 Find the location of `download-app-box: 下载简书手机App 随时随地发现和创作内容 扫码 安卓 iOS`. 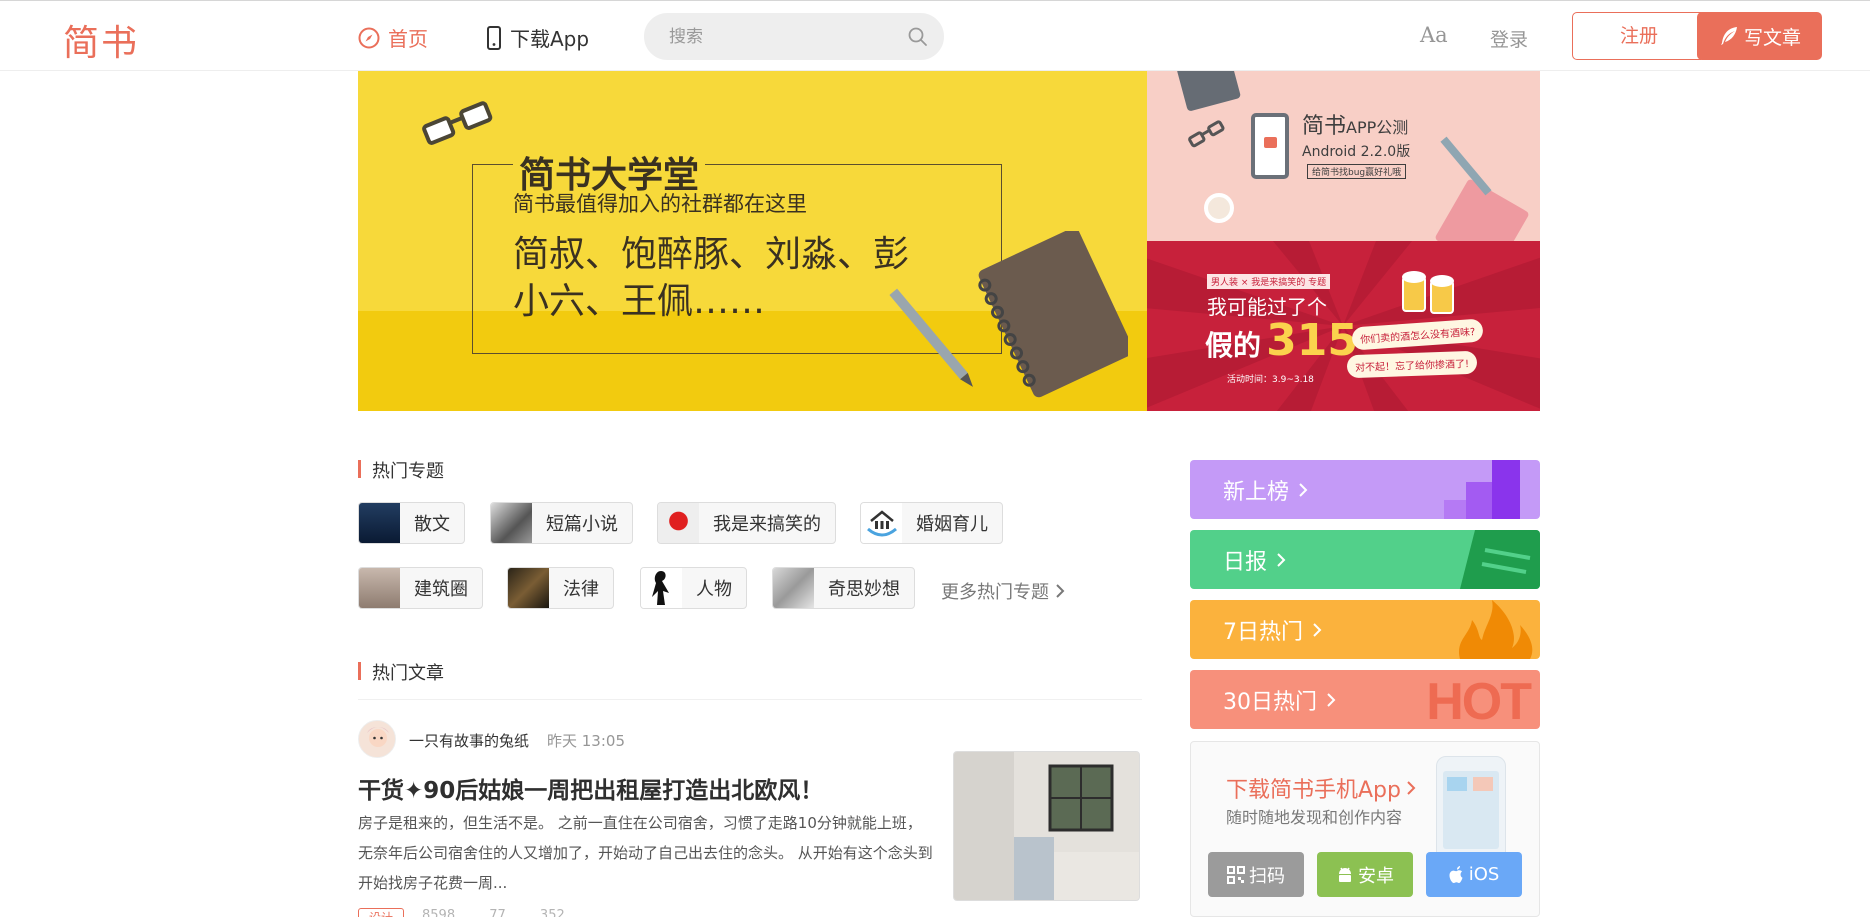

download-app-box: 下载简书手机App 随时随地发现和创作内容 扫码 安卓 iOS is located at coordinates (1365, 829).